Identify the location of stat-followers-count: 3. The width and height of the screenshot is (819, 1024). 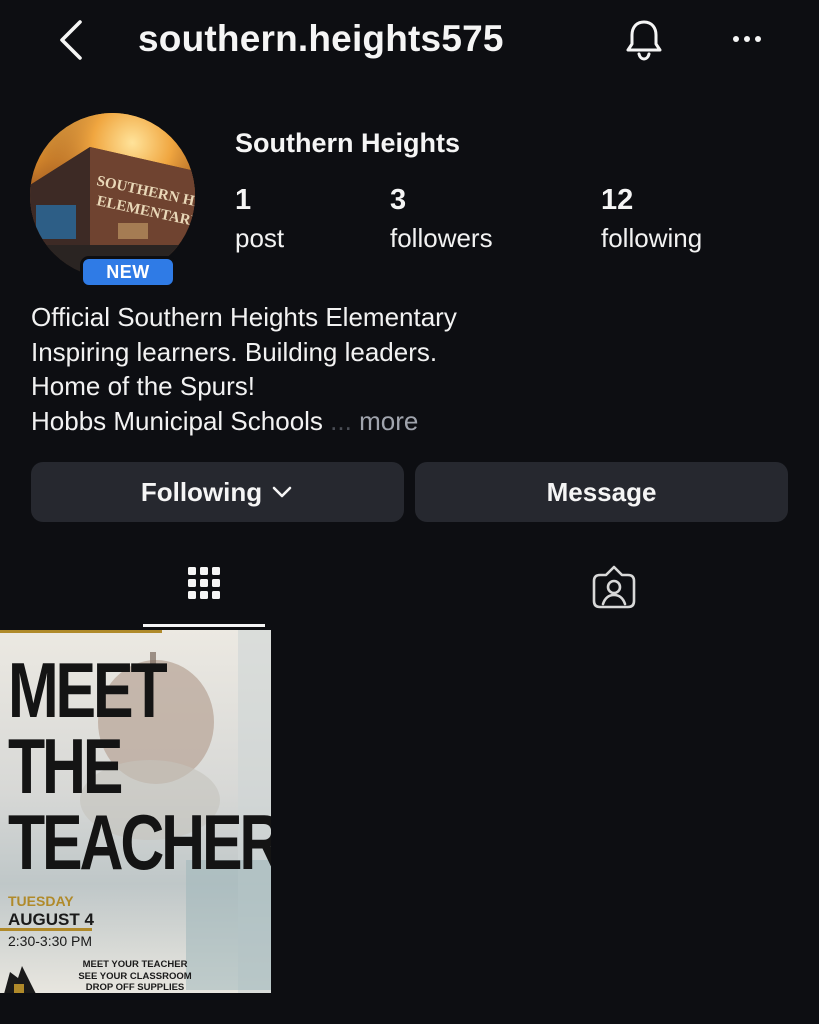
(398, 200).